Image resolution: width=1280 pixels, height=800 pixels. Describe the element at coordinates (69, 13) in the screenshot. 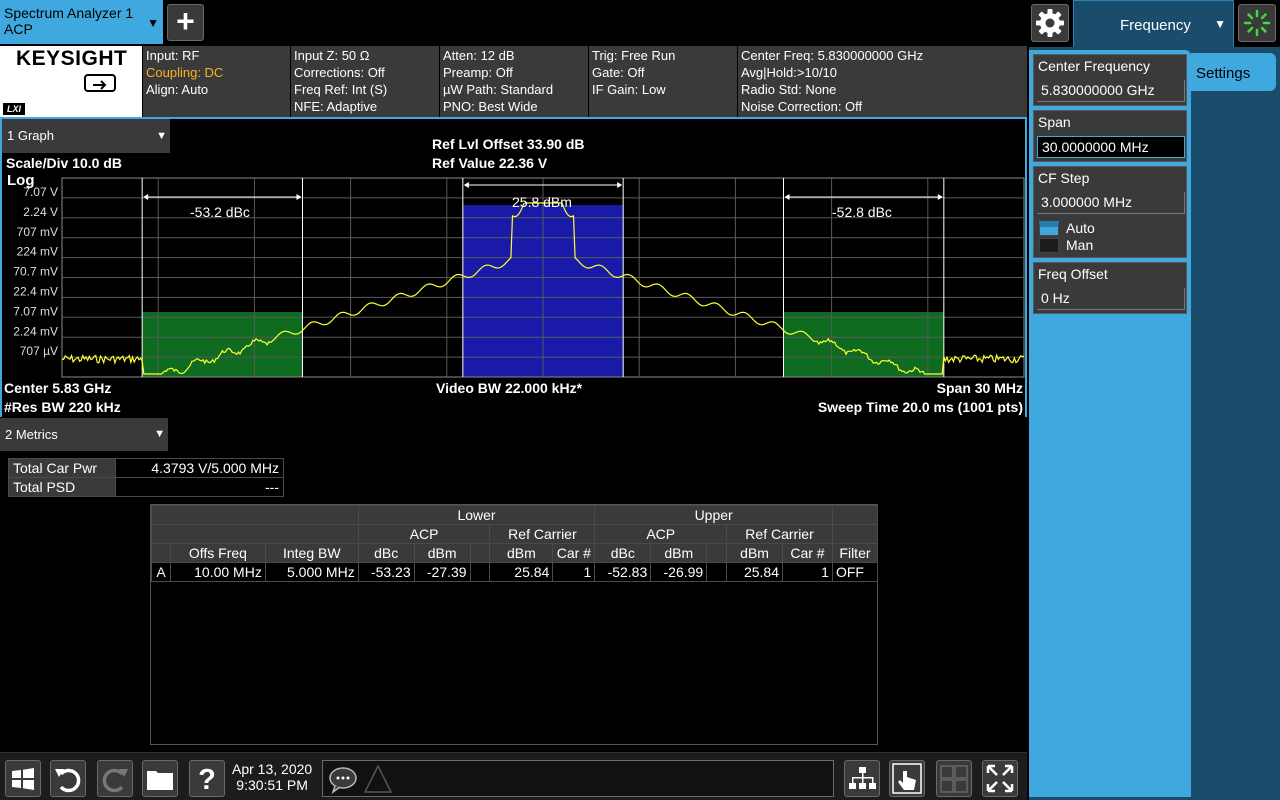

I see `analyzer-tab-title: Spectrum Analyzer 1` at that location.